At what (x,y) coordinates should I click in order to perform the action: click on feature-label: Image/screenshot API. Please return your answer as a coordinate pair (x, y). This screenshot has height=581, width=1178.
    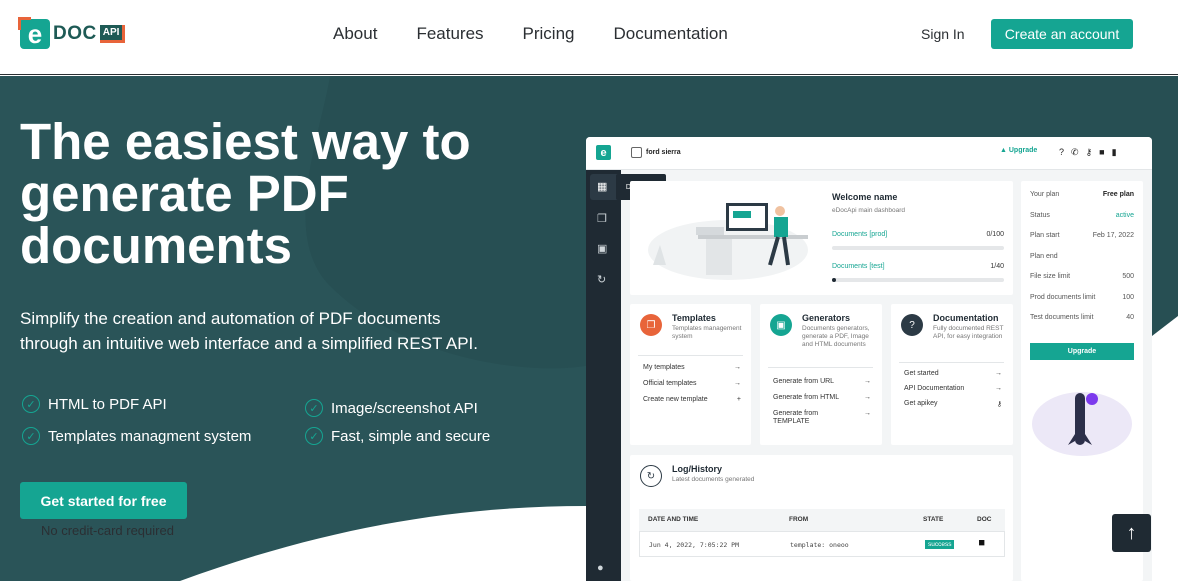
    Looking at the image, I should click on (404, 408).